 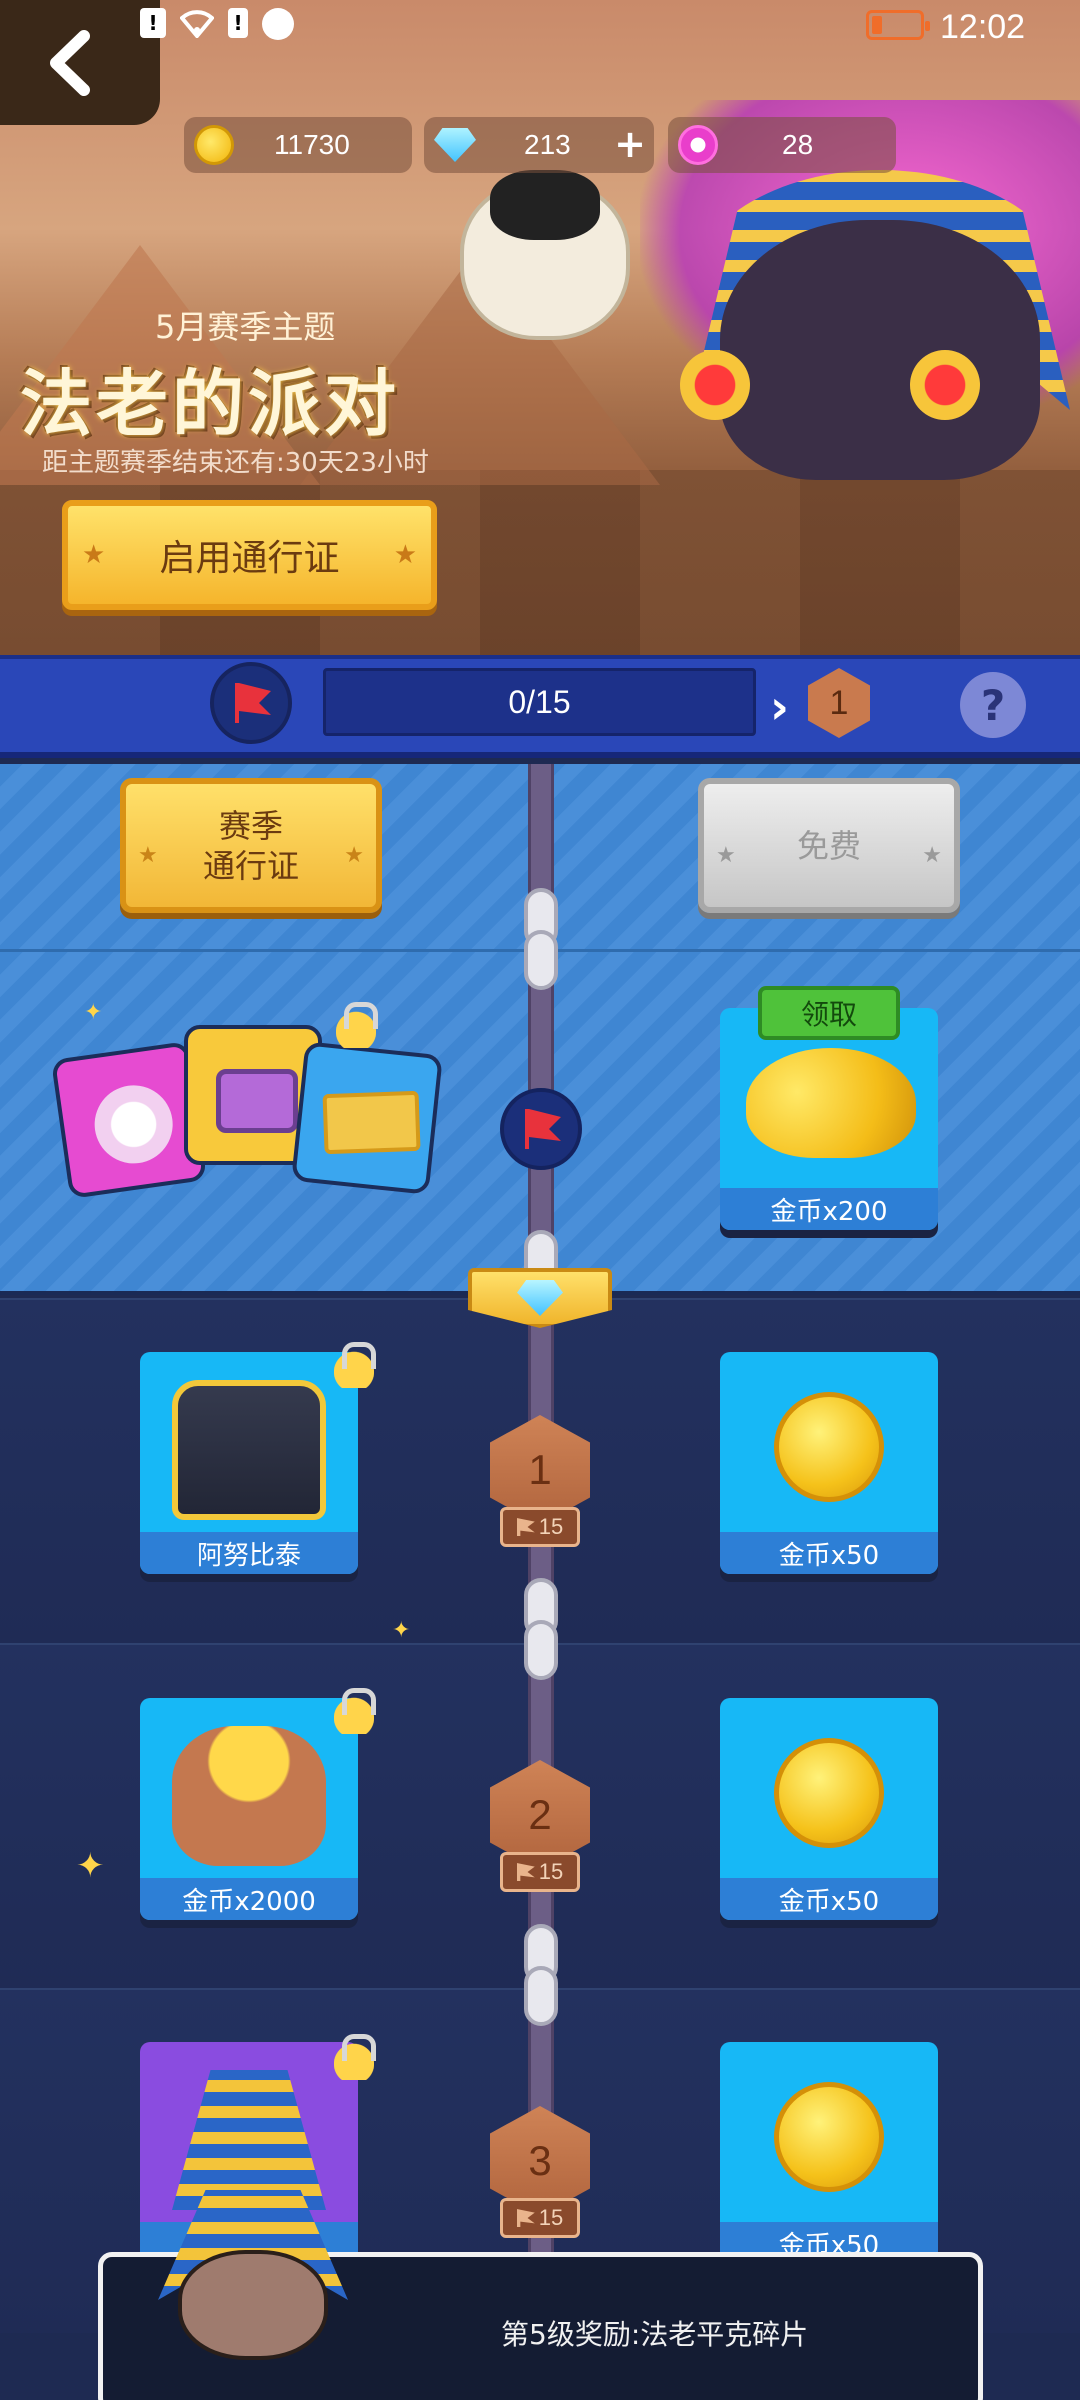 I want to click on pass-bundle-rewards, so click(x=250, y=1106).